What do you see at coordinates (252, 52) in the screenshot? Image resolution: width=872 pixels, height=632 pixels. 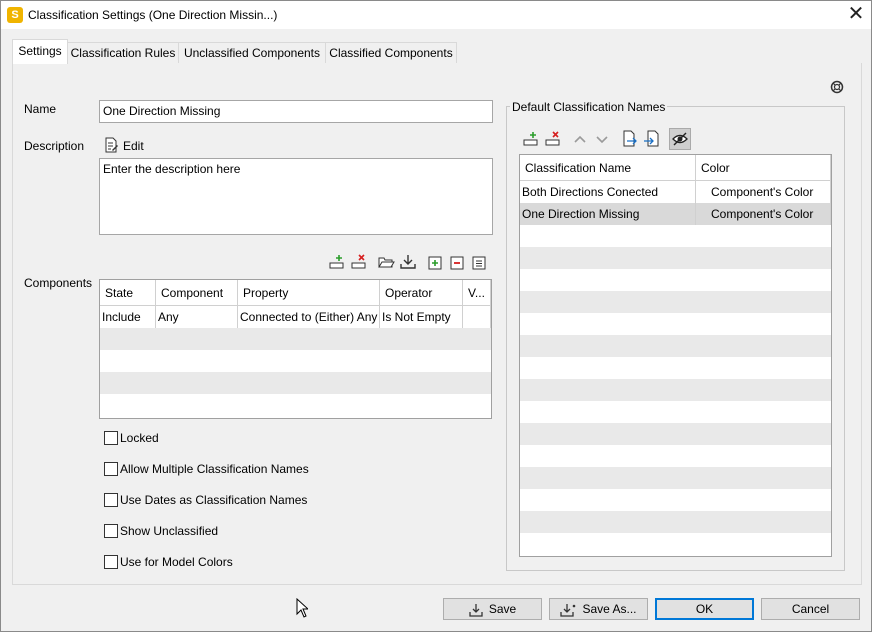 I see `tab-unclassified-components: Unclassified Components` at bounding box center [252, 52].